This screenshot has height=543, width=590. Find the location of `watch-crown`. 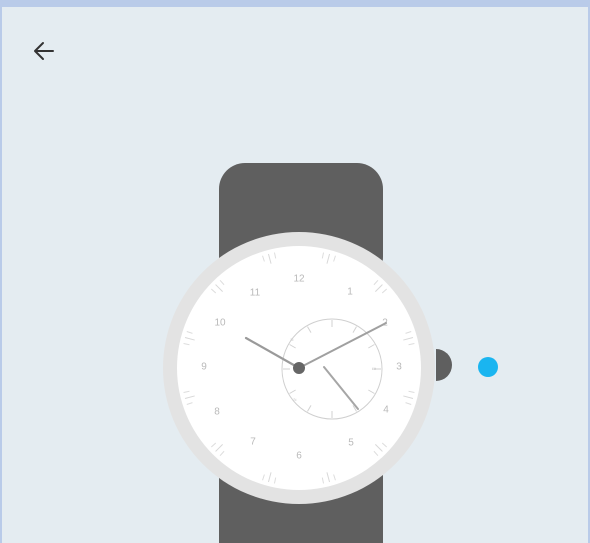

watch-crown is located at coordinates (444, 365).